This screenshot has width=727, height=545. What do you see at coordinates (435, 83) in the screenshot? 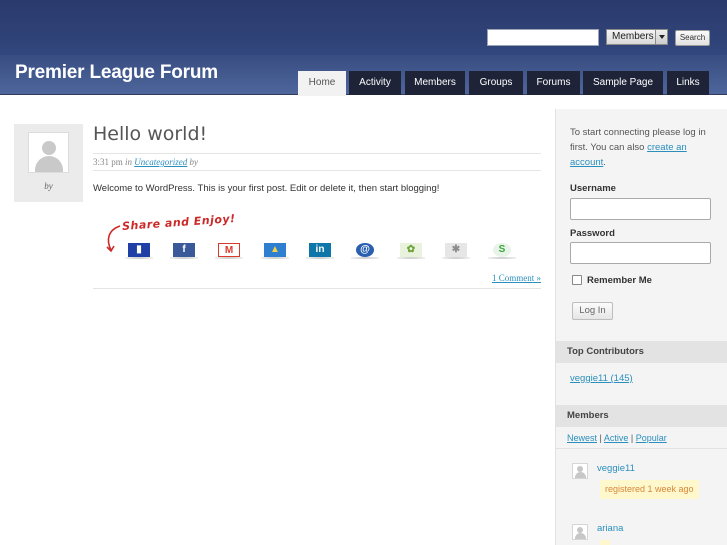
I see `nav-tab-members: Members` at bounding box center [435, 83].